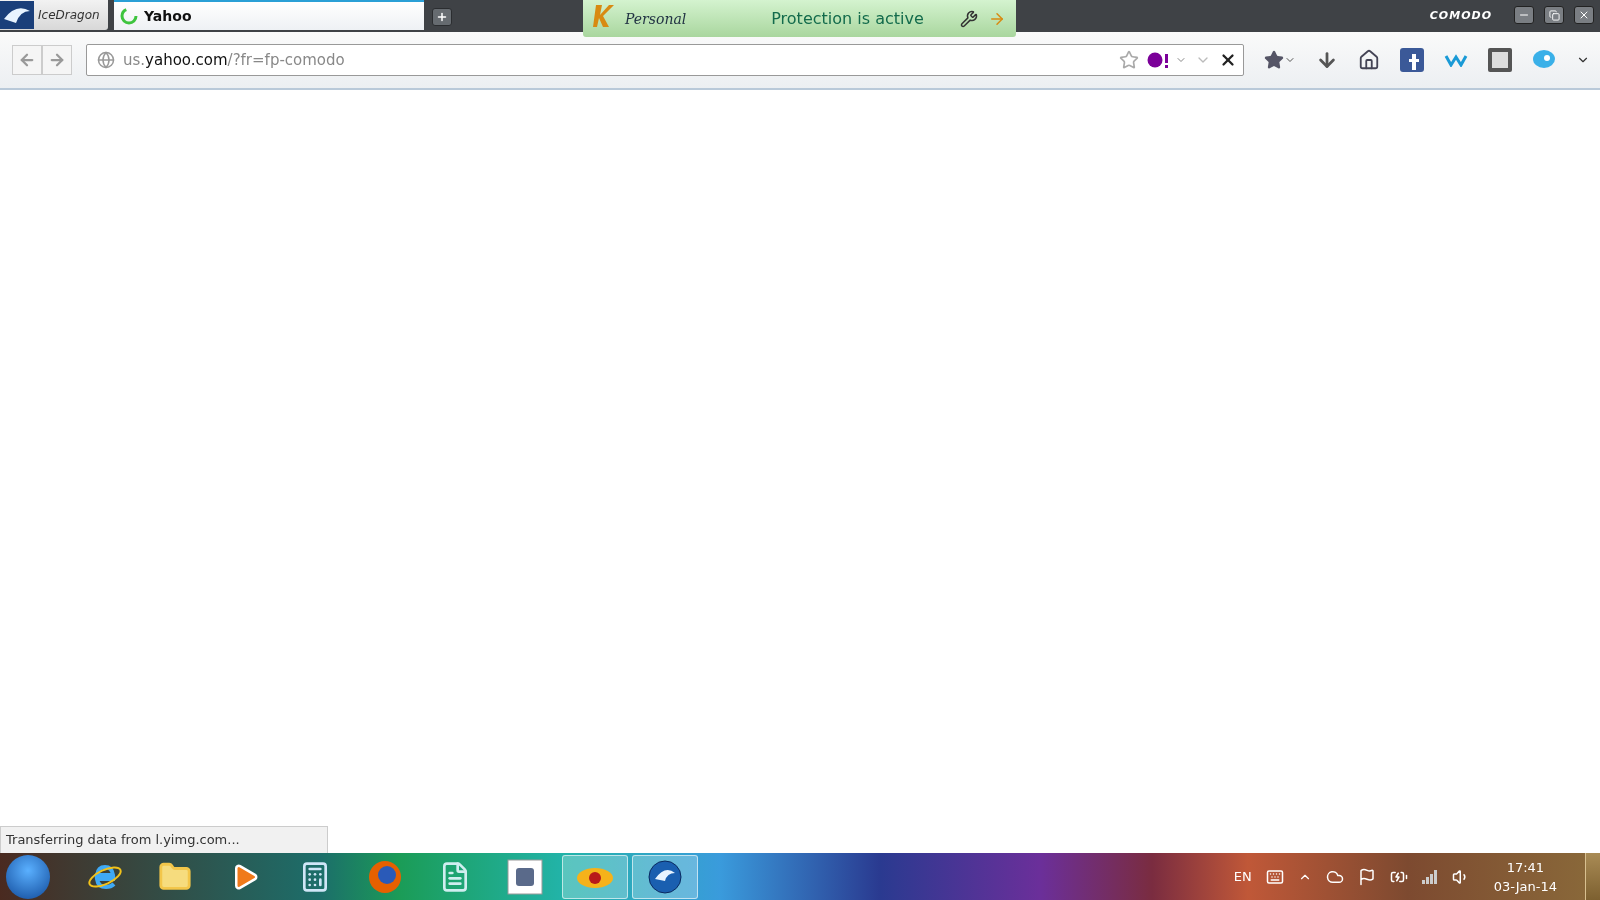  I want to click on start-button, so click(28, 876).